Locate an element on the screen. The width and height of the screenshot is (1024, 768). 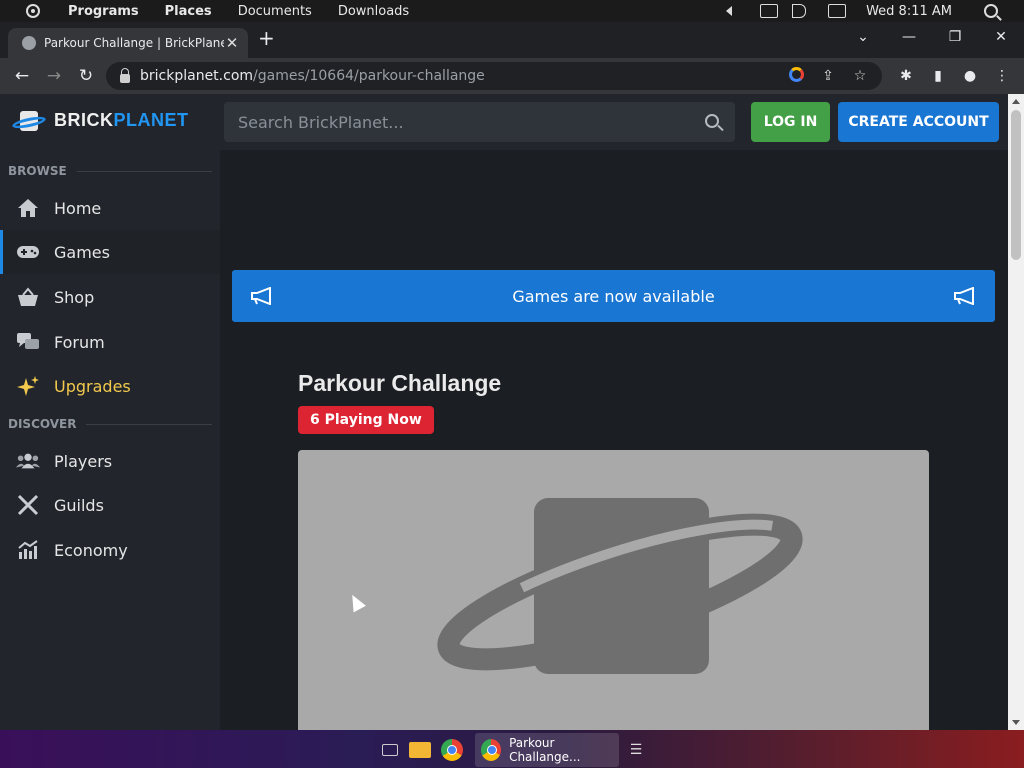
sidebar-item-games: Games is located at coordinates (110, 252).